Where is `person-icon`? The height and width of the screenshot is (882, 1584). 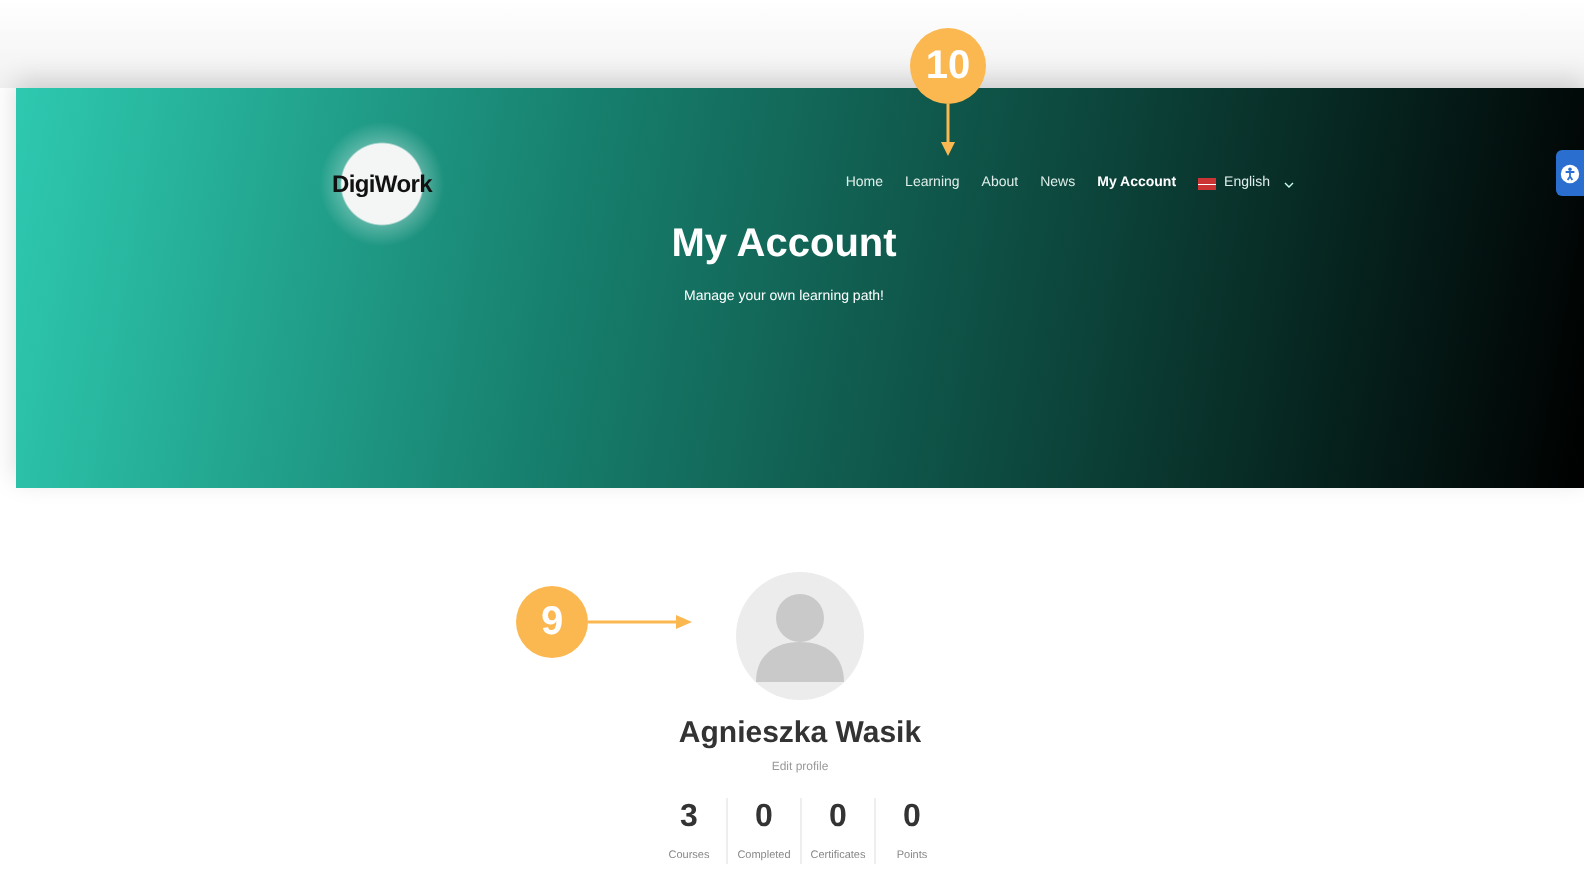
person-icon is located at coordinates (1570, 173).